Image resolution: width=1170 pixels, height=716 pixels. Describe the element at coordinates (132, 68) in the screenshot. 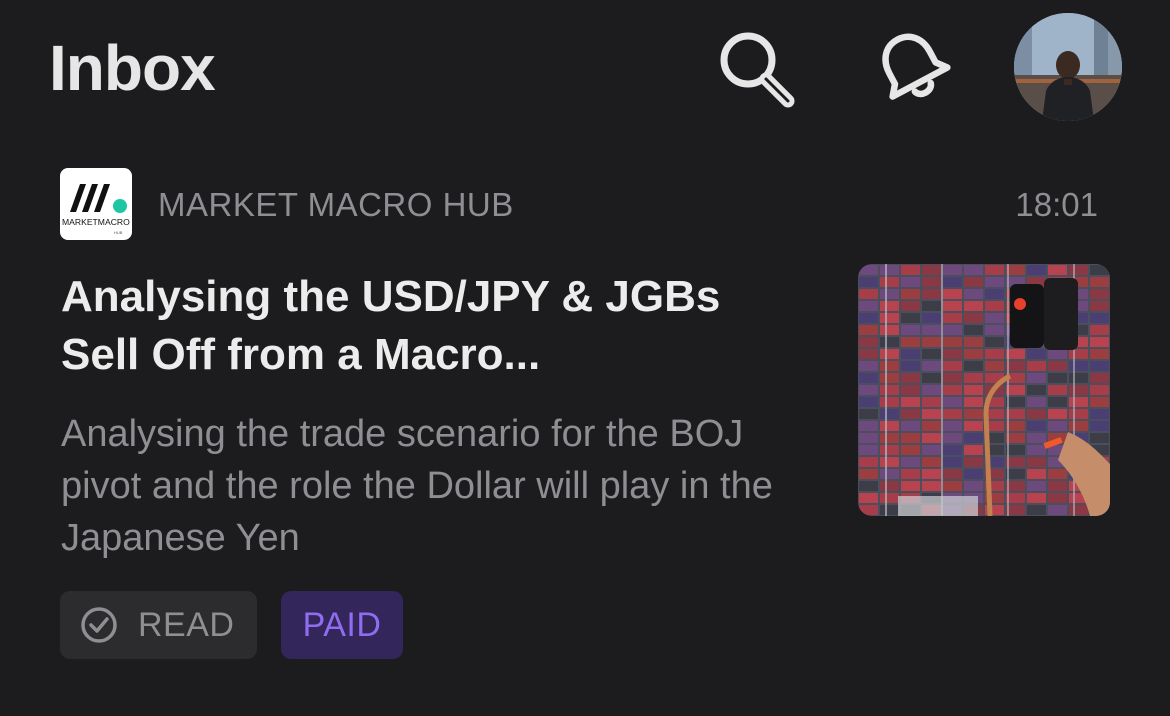

I see `page-title: Inbox` at that location.